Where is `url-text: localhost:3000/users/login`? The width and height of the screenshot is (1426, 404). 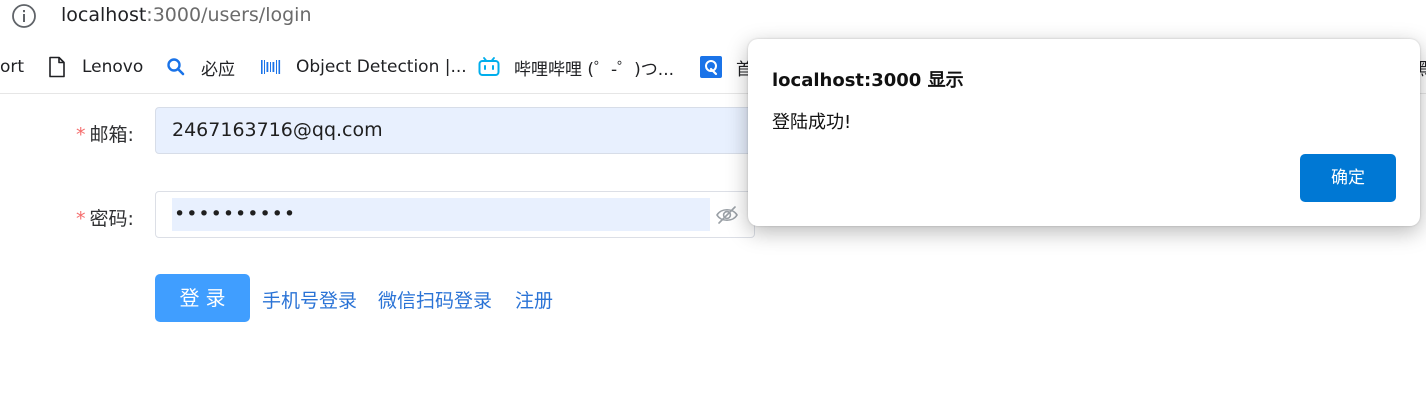
url-text: localhost:3000/users/login is located at coordinates (186, 15).